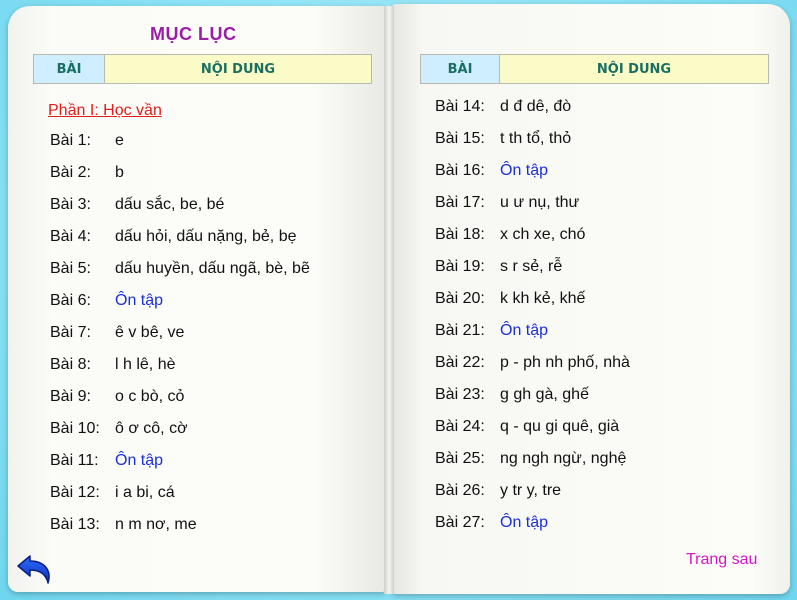 Image resolution: width=797 pixels, height=600 pixels. What do you see at coordinates (70, 364) in the screenshot?
I see `lesson-number: Bài 8:` at bounding box center [70, 364].